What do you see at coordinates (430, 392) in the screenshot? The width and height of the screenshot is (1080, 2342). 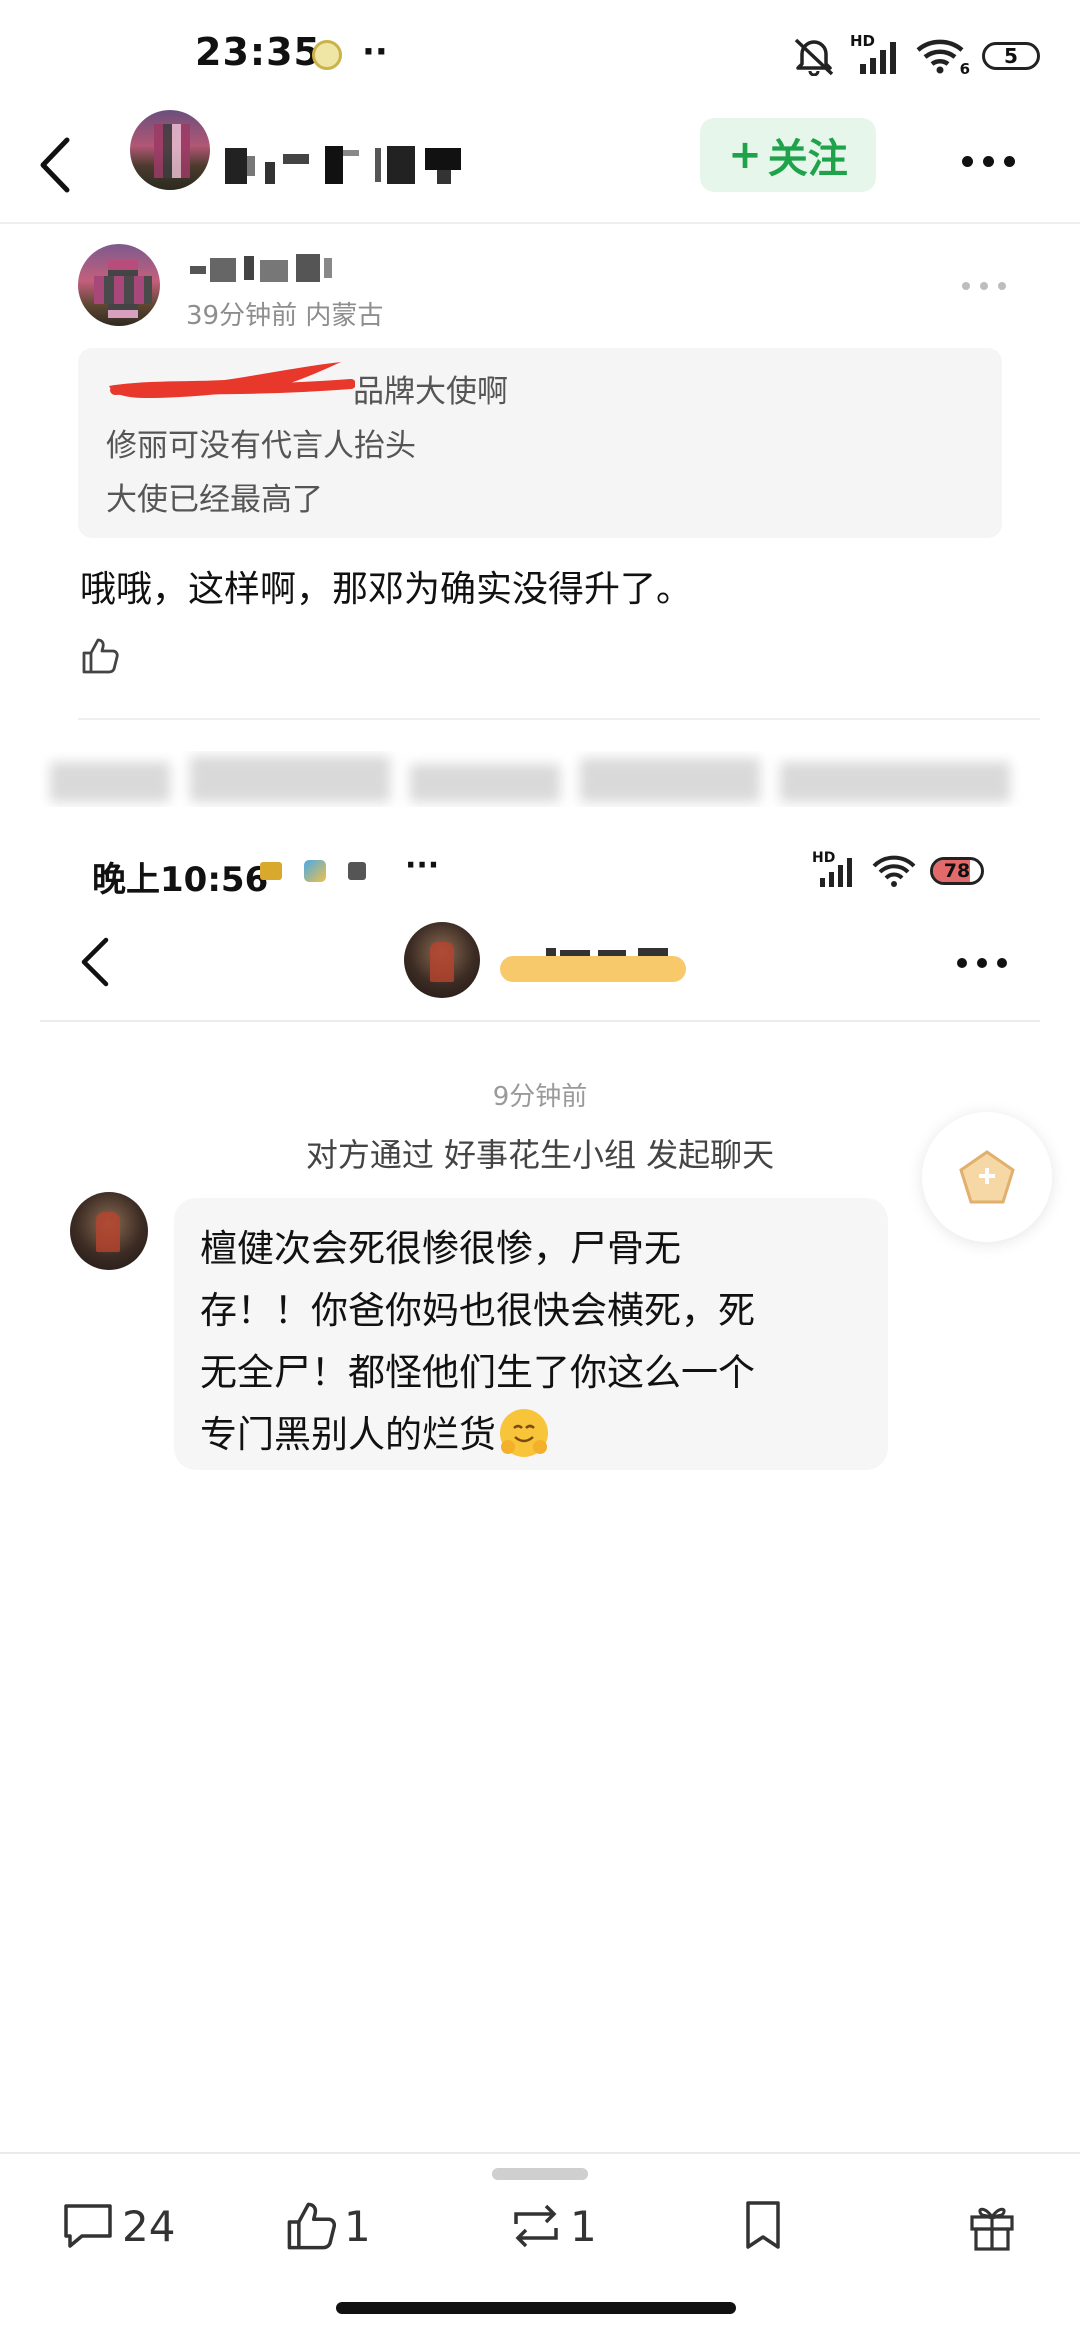 I see `quote-line: 品牌大使啊` at bounding box center [430, 392].